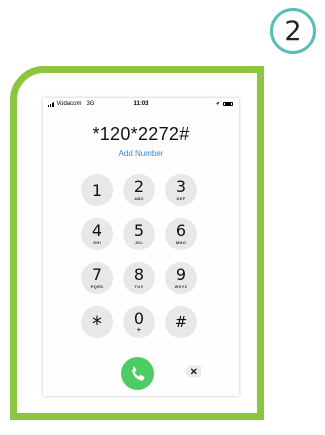 This screenshot has width=325, height=435. I want to click on key-digit: 8, so click(139, 274).